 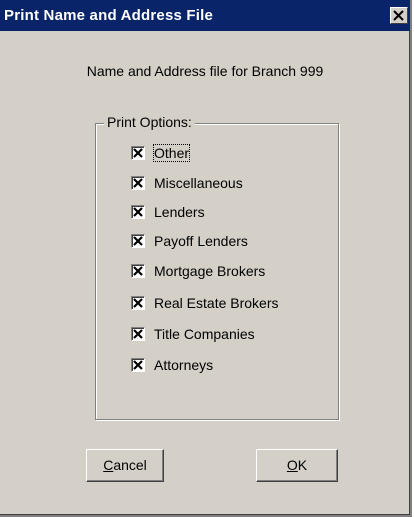 What do you see at coordinates (149, 122) in the screenshot?
I see `print-options-legend: Print Options:` at bounding box center [149, 122].